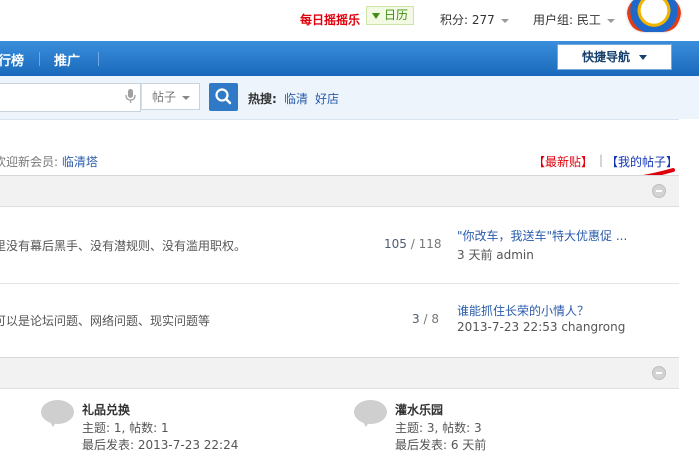 The height and width of the screenshot is (453, 699). Describe the element at coordinates (262, 99) in the screenshot. I see `hot-search-label: 热搜:` at that location.